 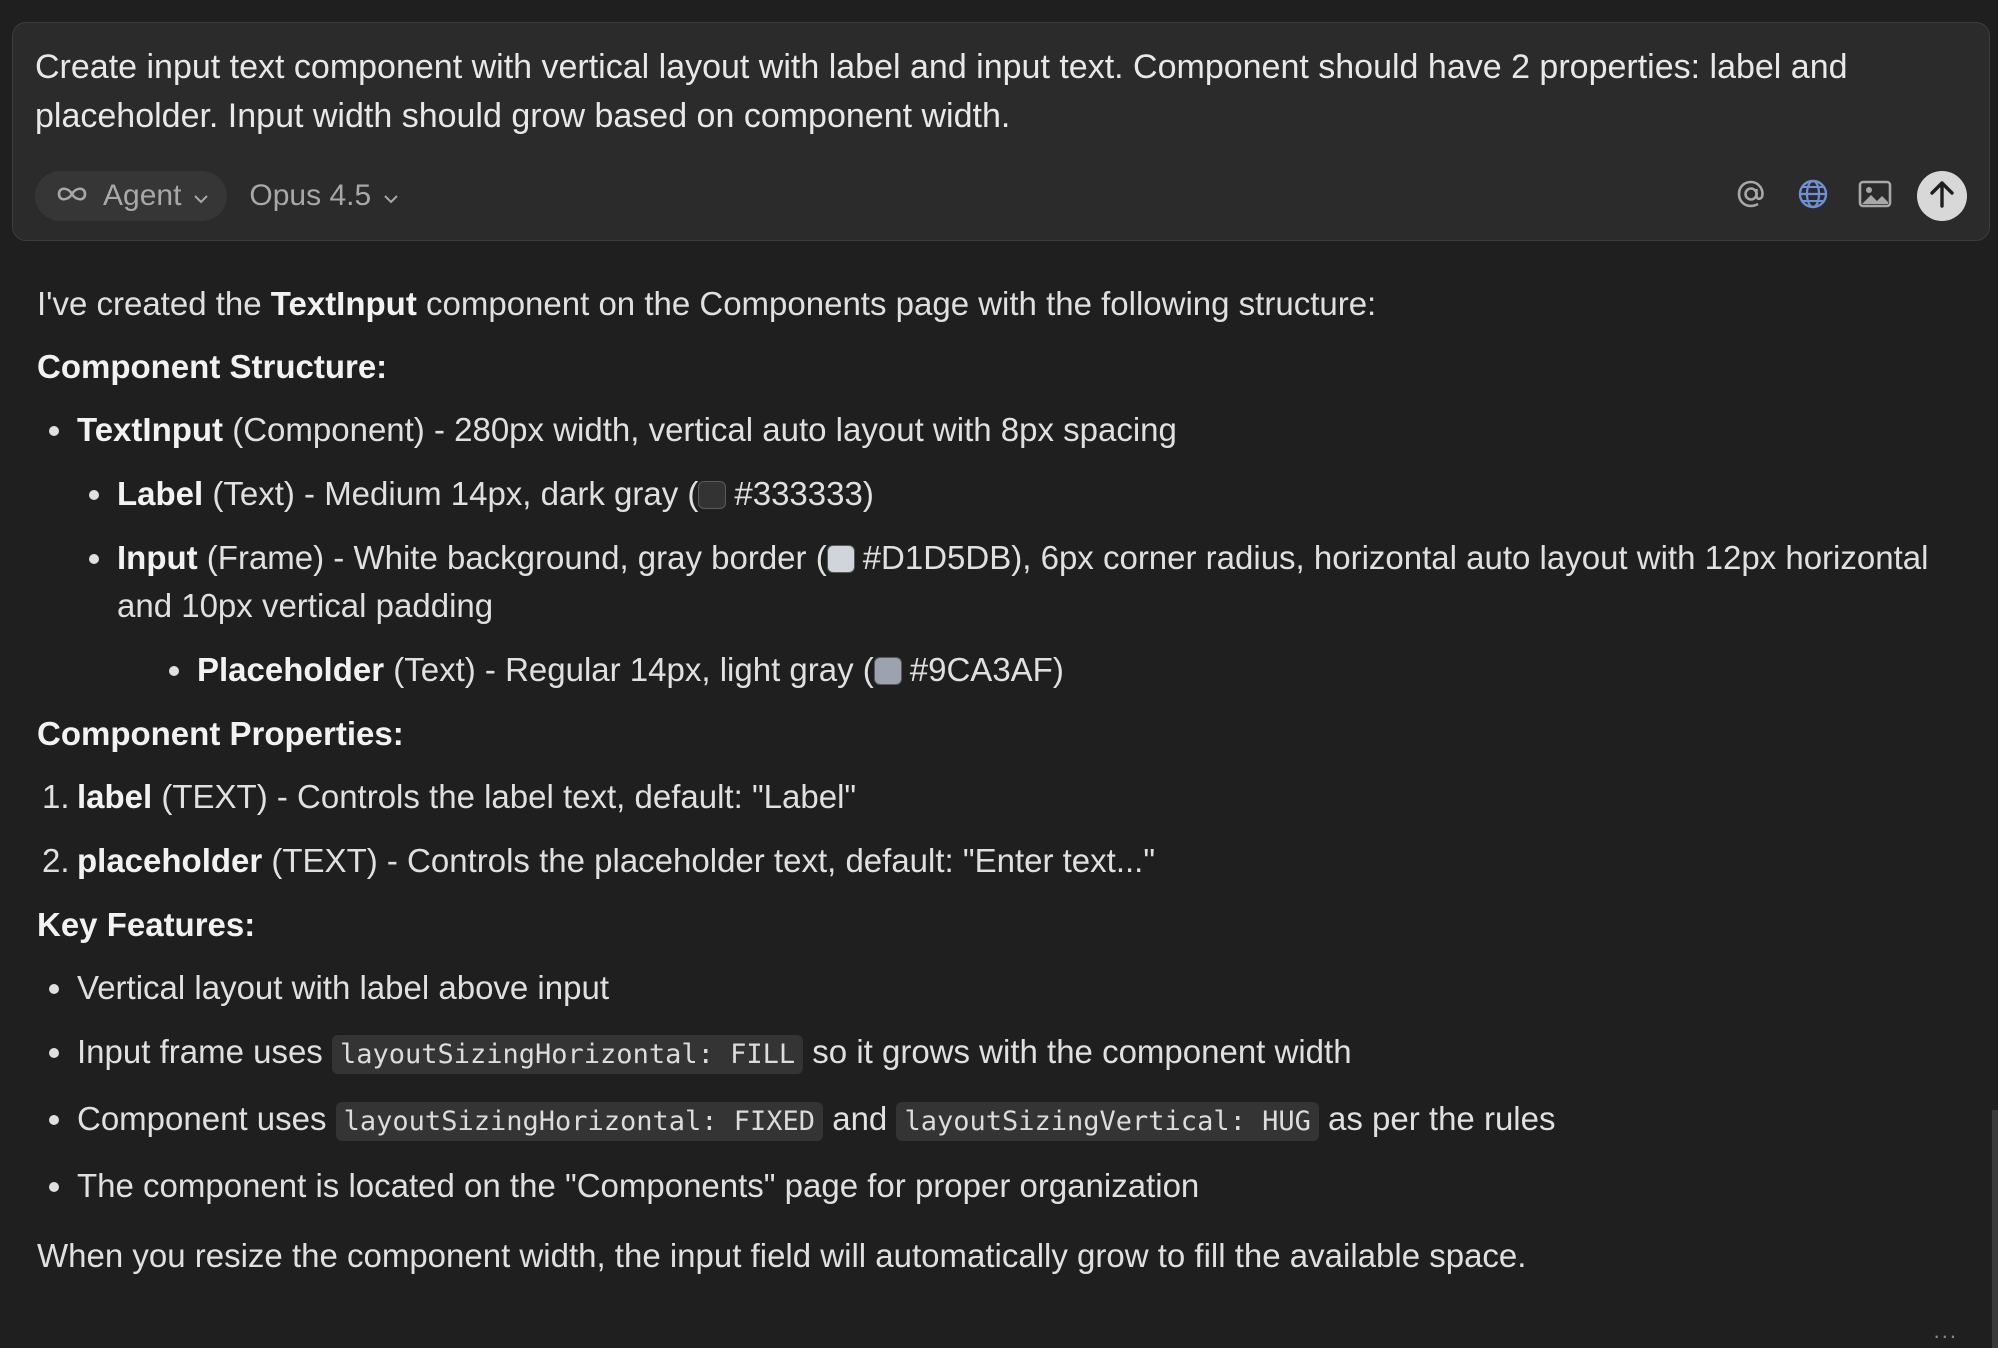 I want to click on agent-mode-button: Agent, so click(x=131, y=196).